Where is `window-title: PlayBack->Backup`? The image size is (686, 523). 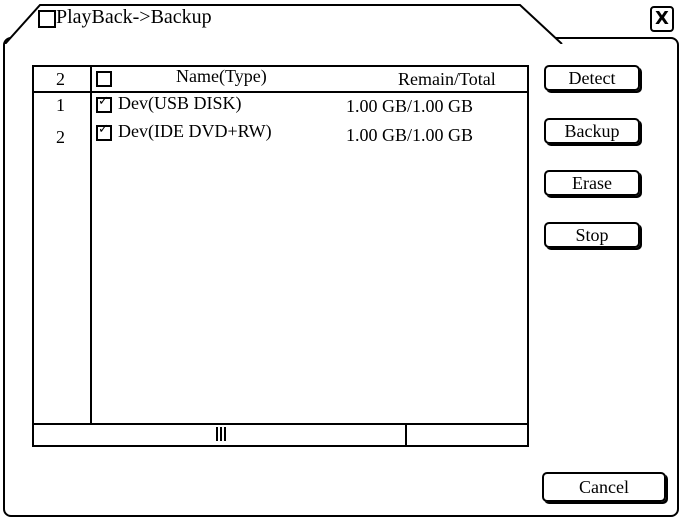 window-title: PlayBack->Backup is located at coordinates (134, 17).